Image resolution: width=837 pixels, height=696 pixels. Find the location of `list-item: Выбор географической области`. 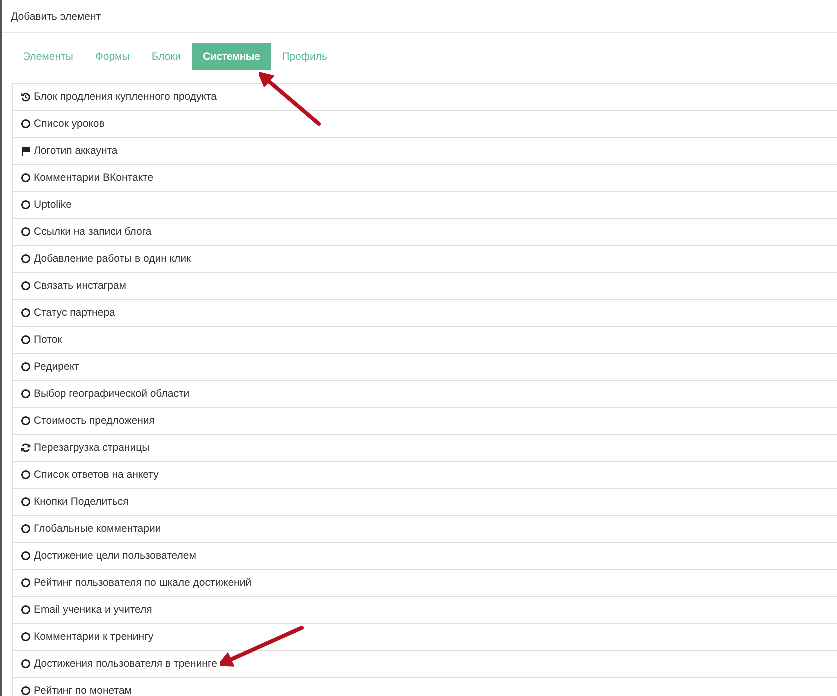

list-item: Выбор географической области is located at coordinates (425, 394).